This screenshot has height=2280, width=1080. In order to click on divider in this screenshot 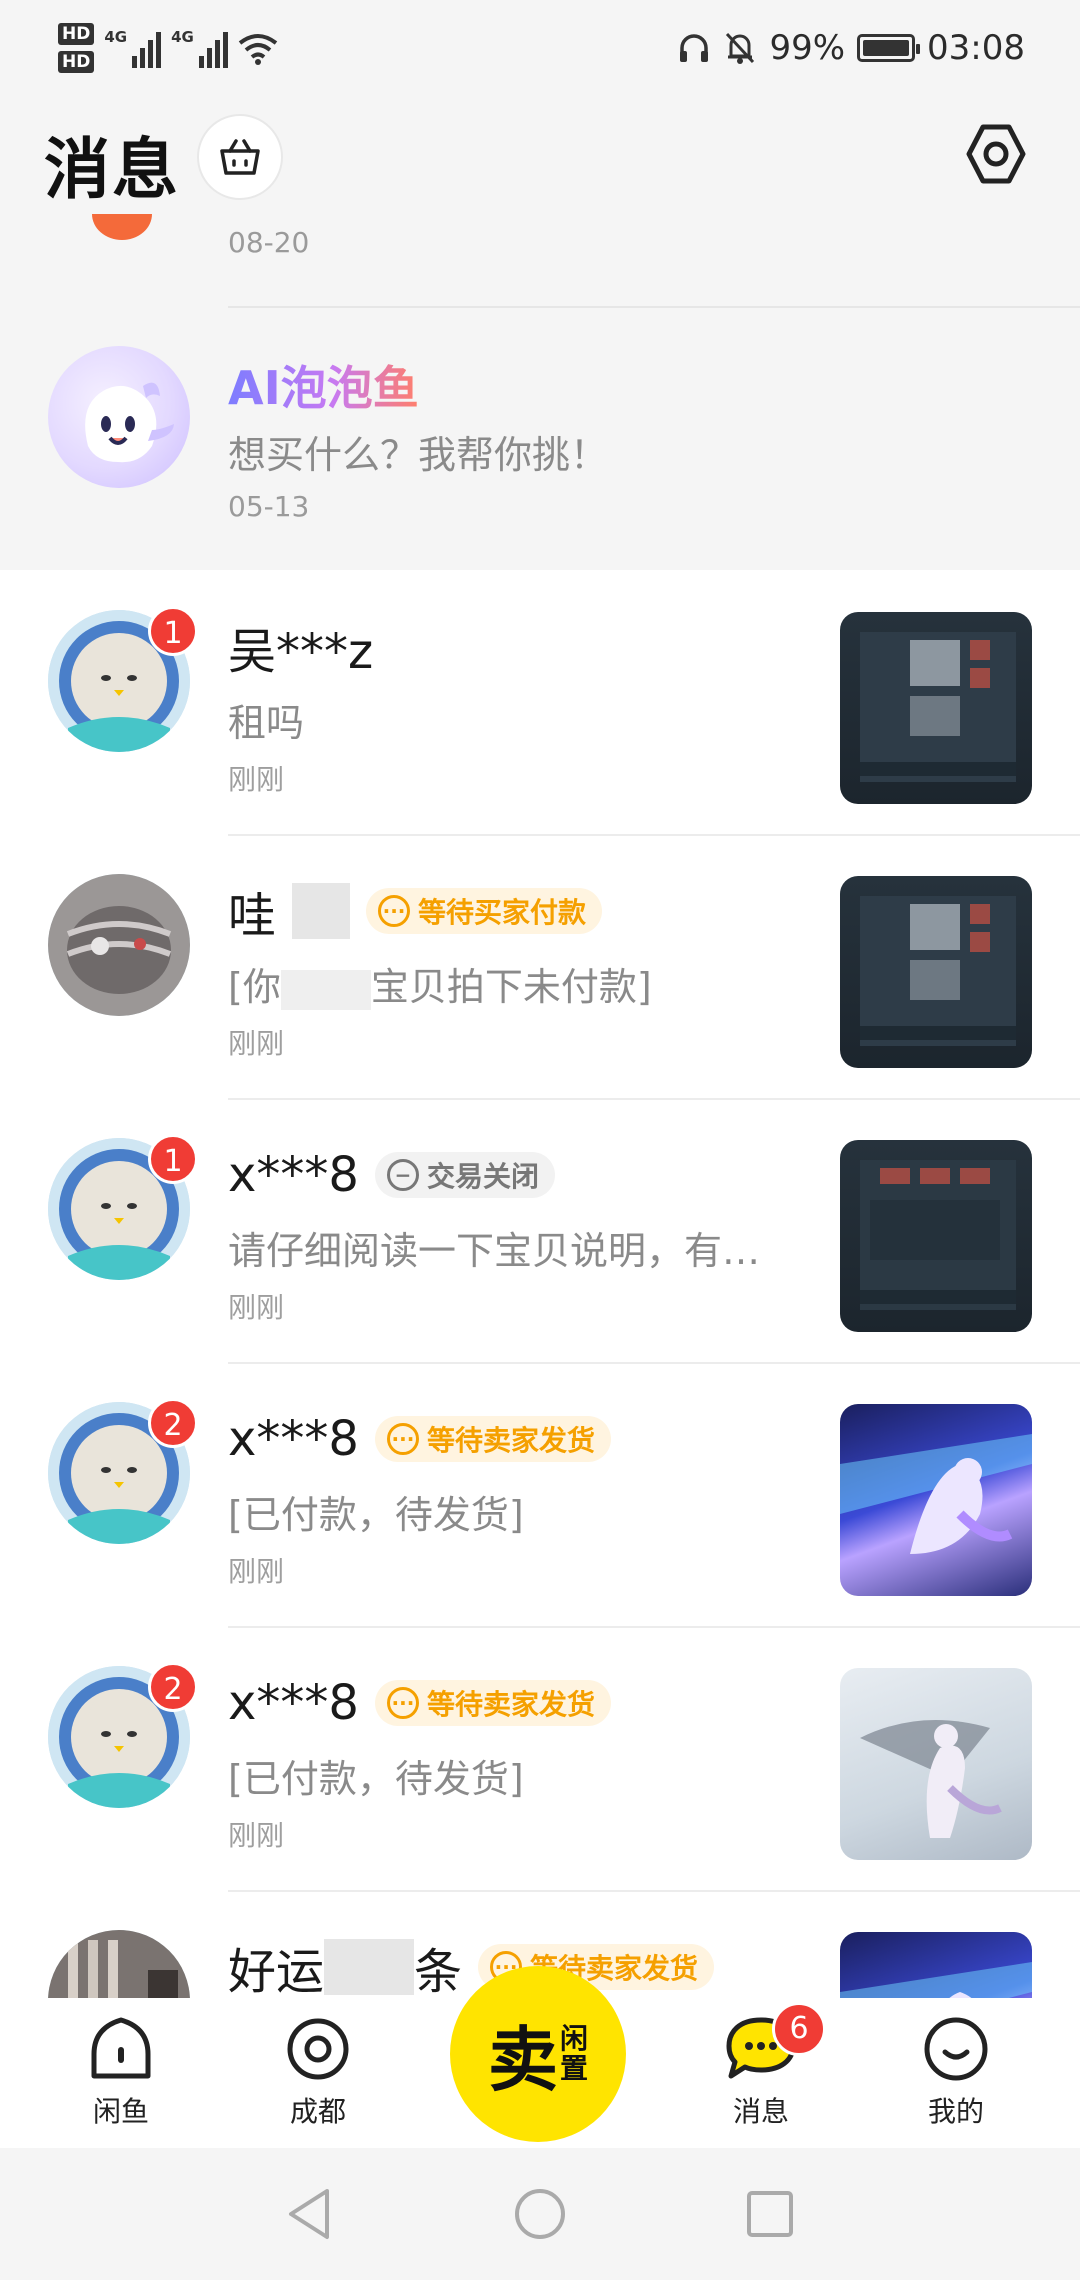, I will do `click(654, 307)`.